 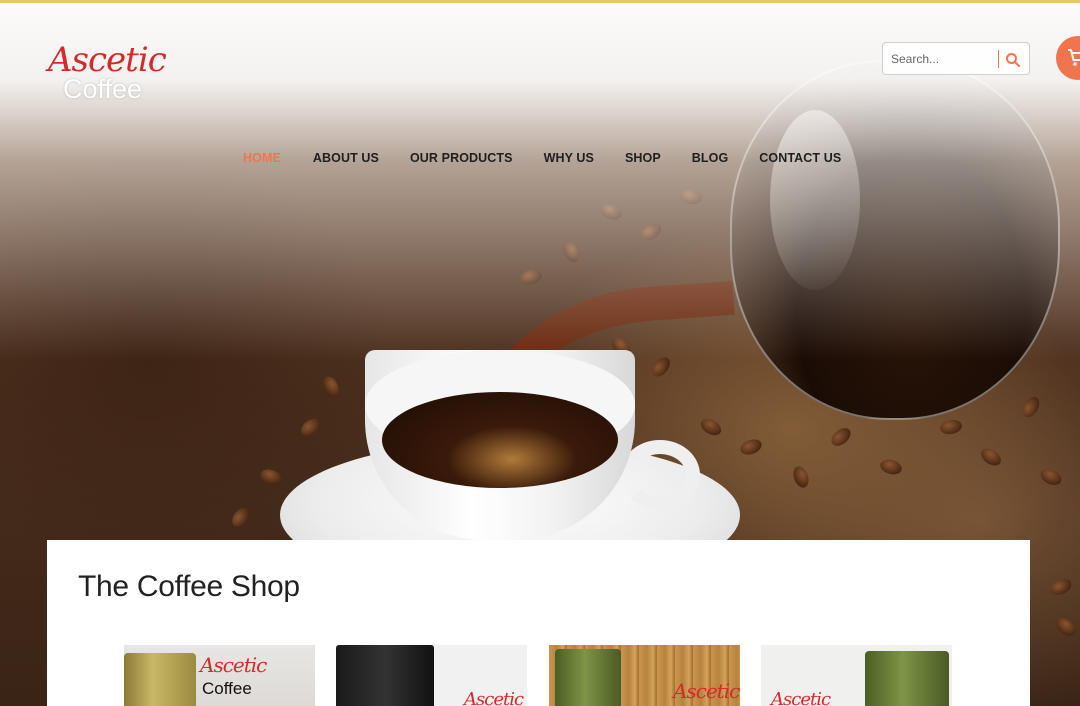 What do you see at coordinates (103, 89) in the screenshot?
I see `logo-word-text: Coffee` at bounding box center [103, 89].